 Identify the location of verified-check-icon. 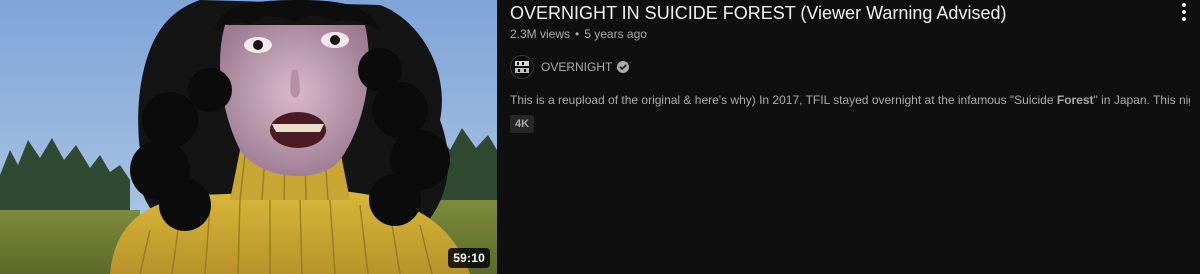
(623, 67).